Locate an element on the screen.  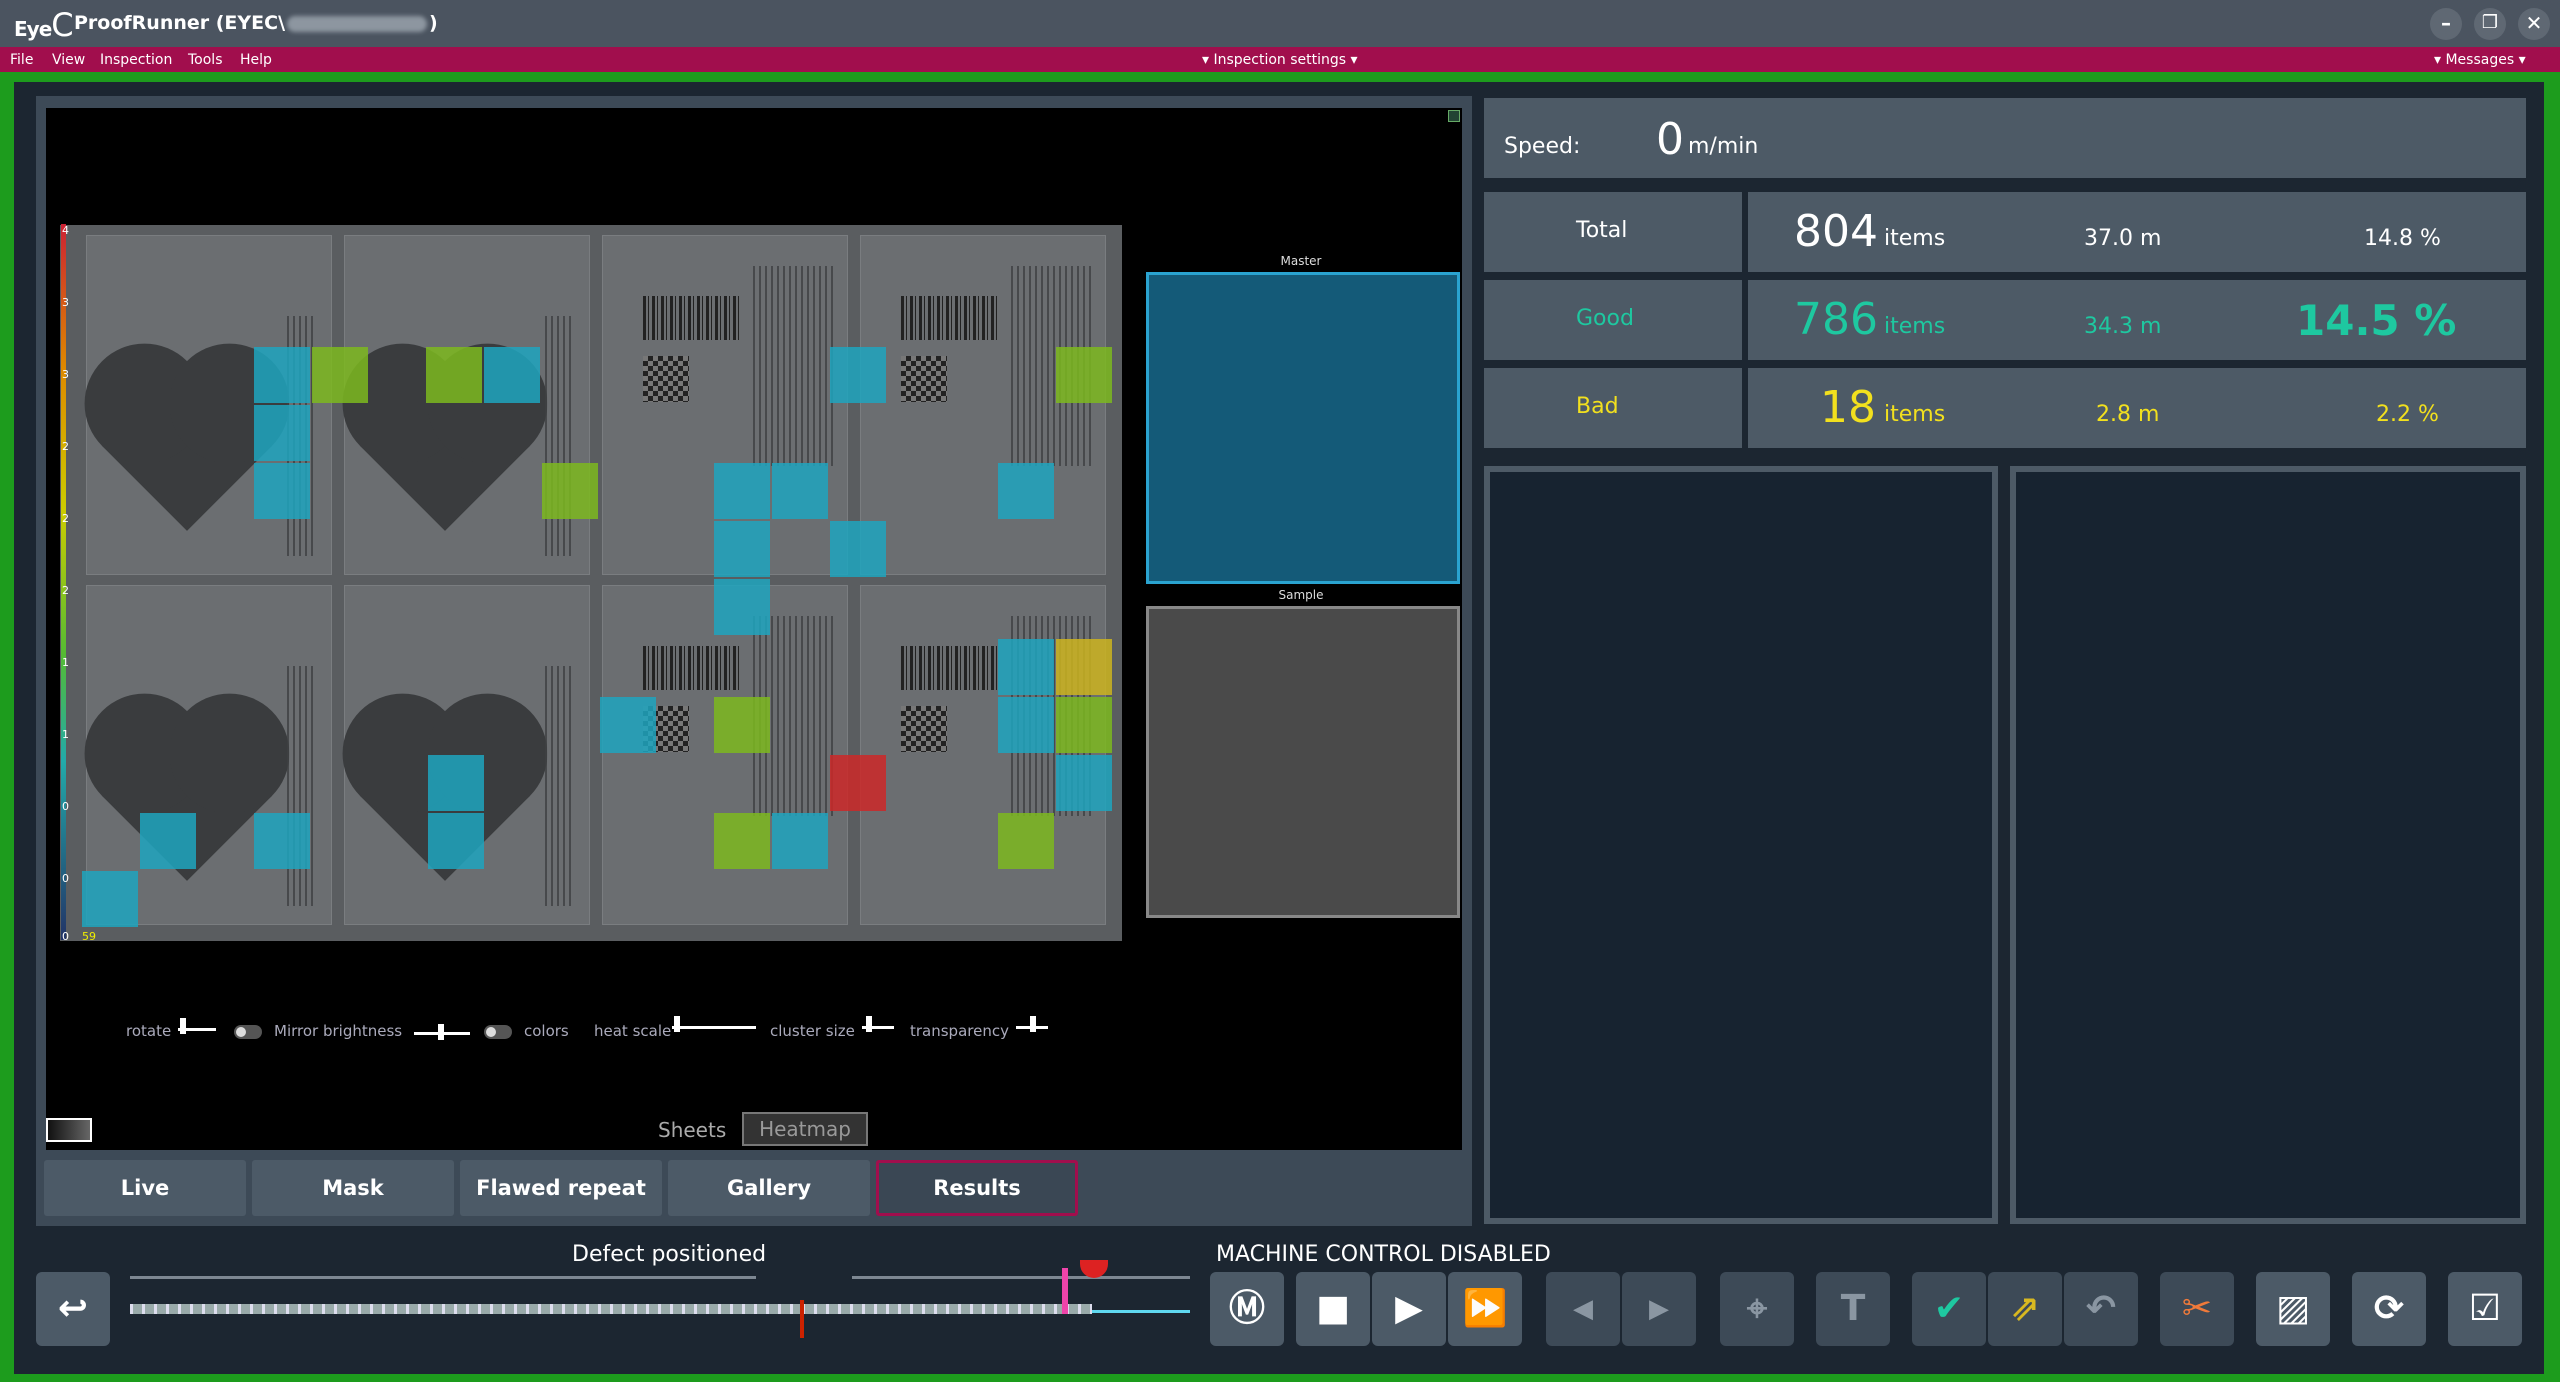
manual-mode-icon: Ⓜ is located at coordinates (1247, 1309).